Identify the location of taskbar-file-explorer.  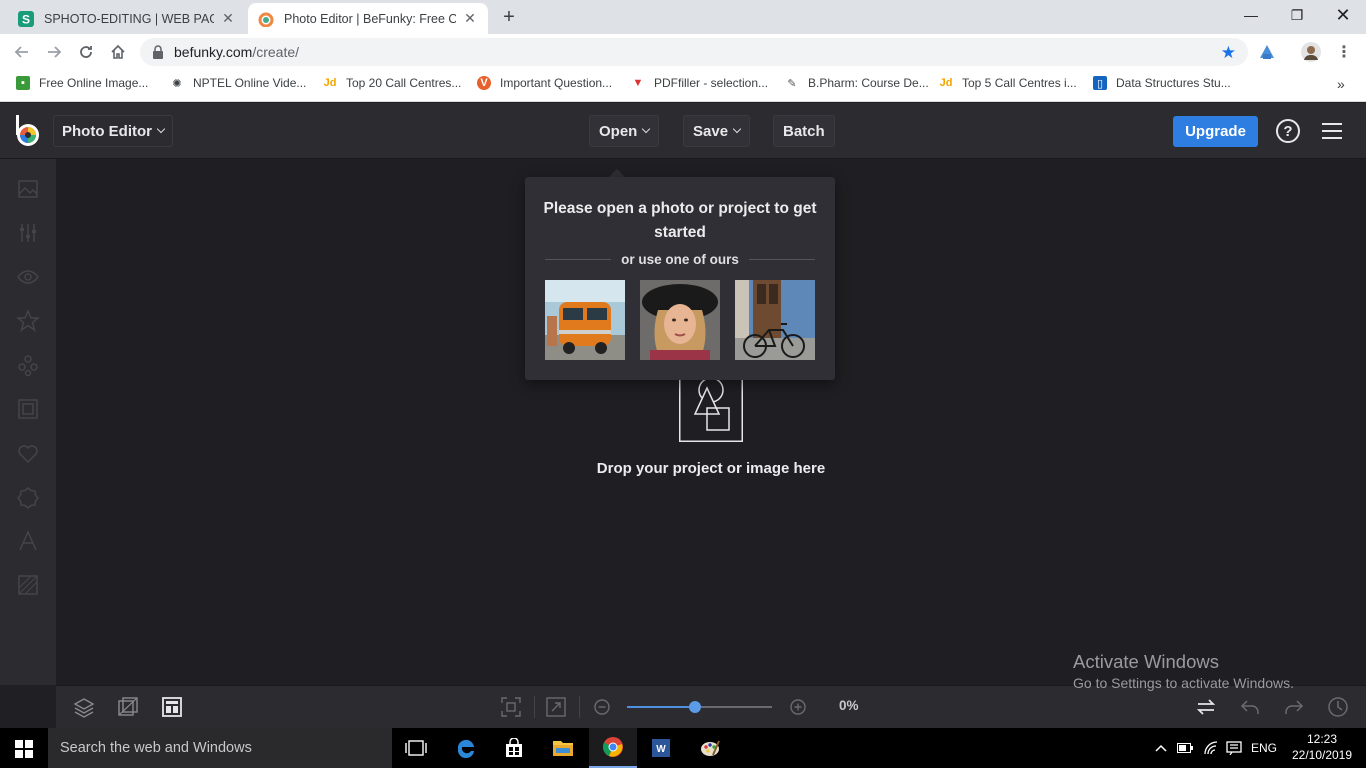
(563, 748).